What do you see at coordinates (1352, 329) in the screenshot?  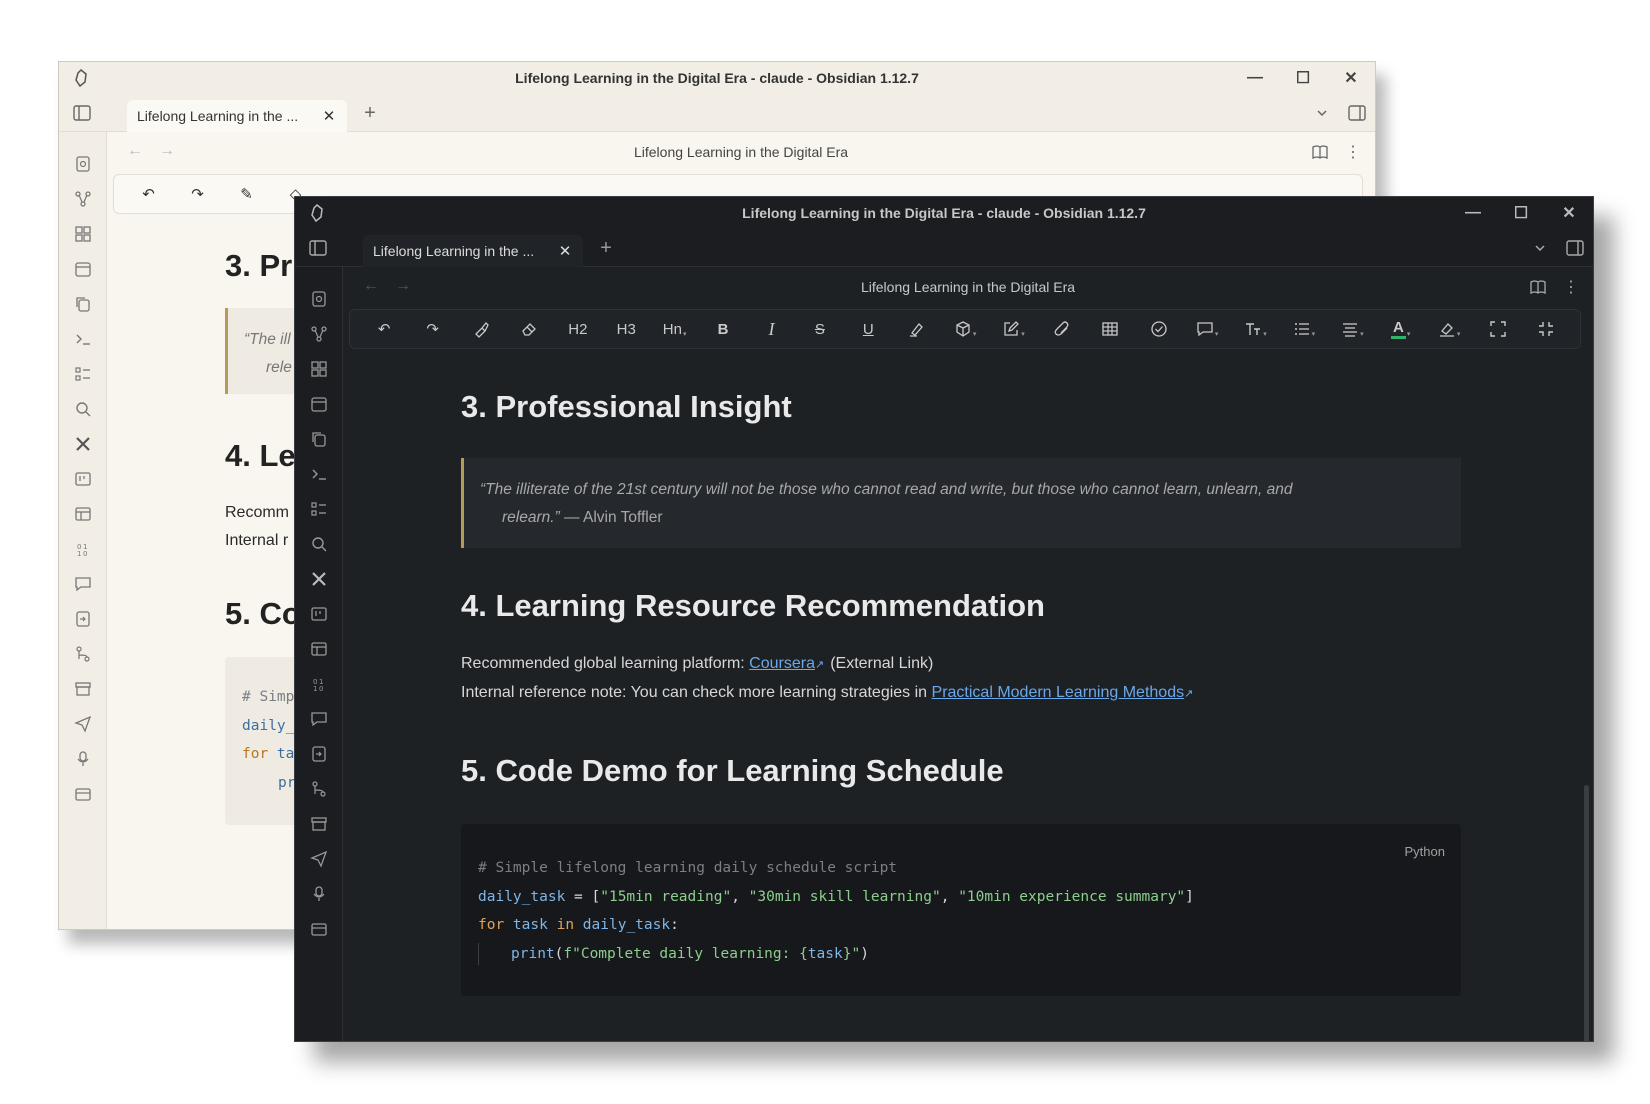 I see `align-icon: ▾` at bounding box center [1352, 329].